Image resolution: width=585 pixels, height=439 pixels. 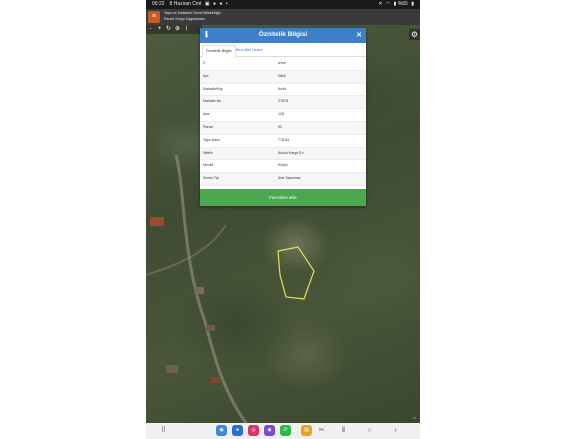 I want to click on table-row: Ada 128, so click(x=283, y=115).